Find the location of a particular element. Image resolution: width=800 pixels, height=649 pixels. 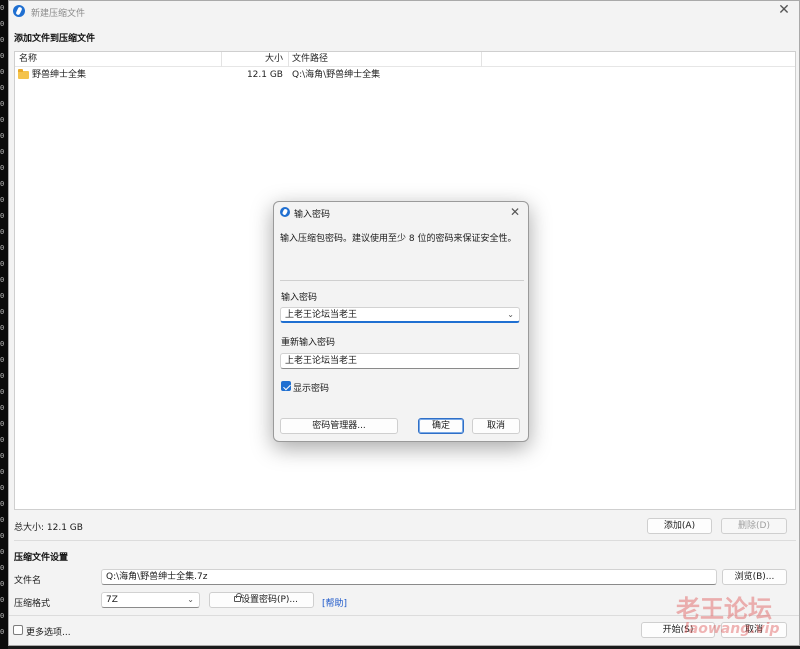

filename-input: Q:\海角\野兽绅士全集.7z is located at coordinates (409, 577).